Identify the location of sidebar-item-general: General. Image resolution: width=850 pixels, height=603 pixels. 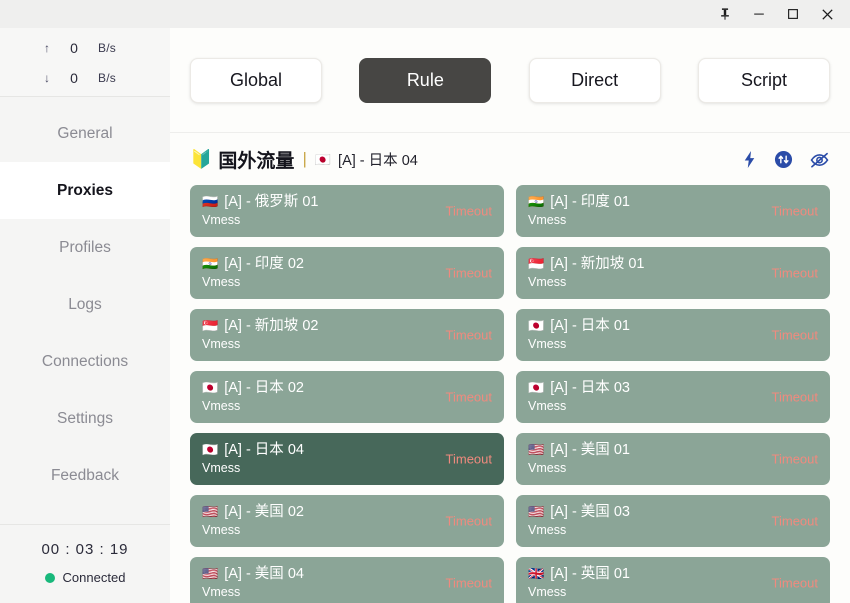
(85, 133).